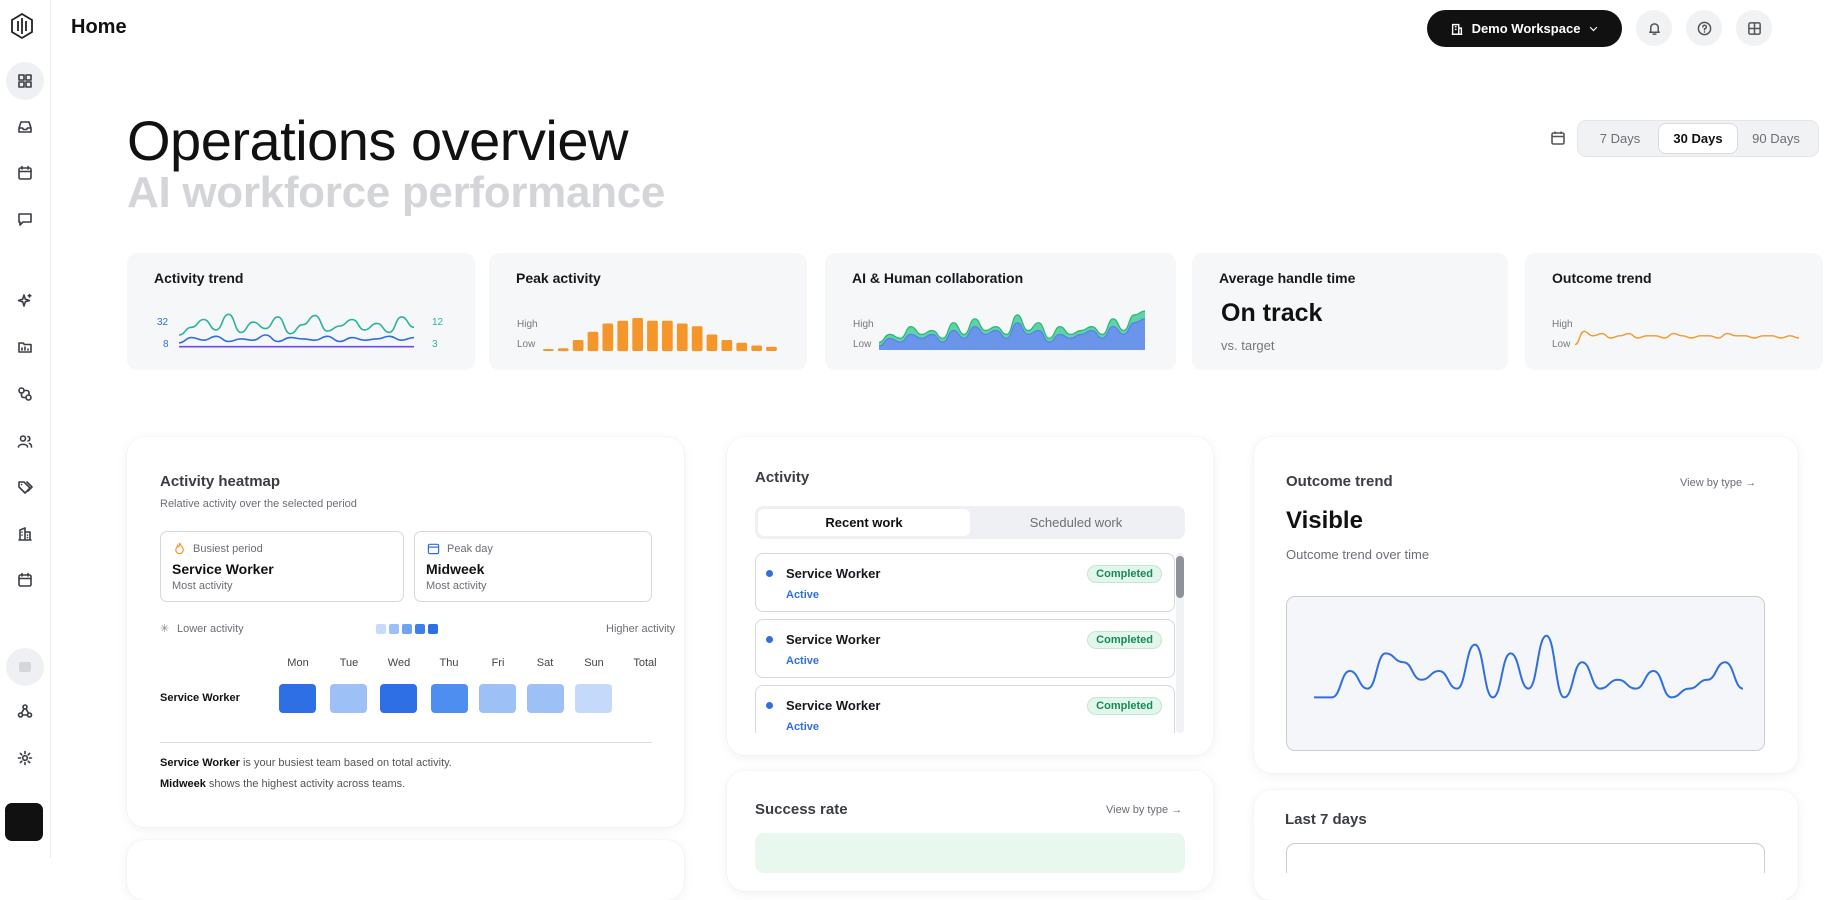  I want to click on outcome-trend-chart, so click(1528, 666).